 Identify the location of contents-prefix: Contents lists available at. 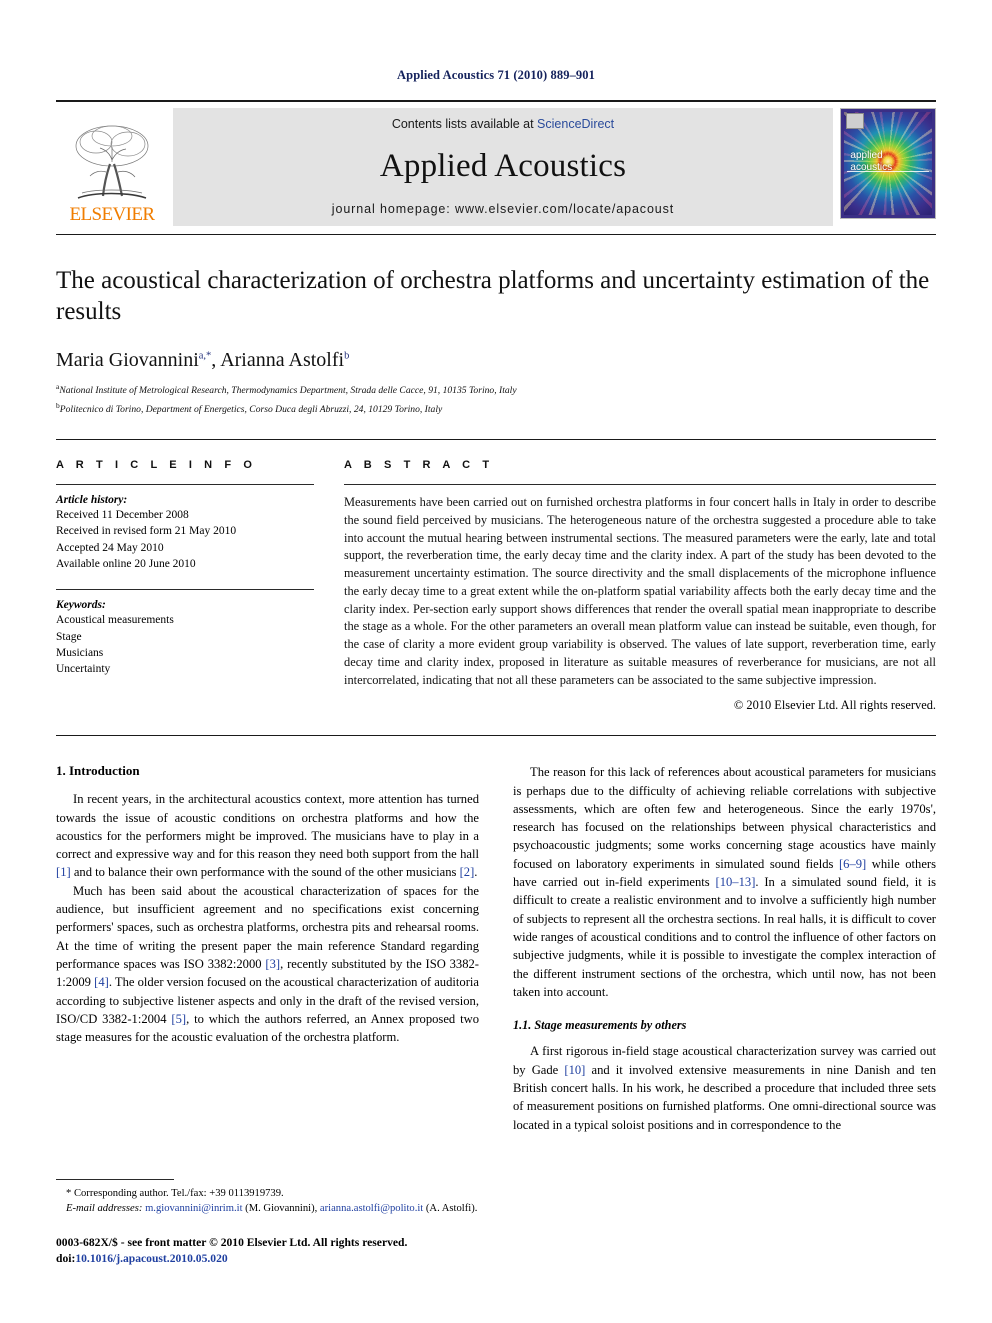
(464, 124).